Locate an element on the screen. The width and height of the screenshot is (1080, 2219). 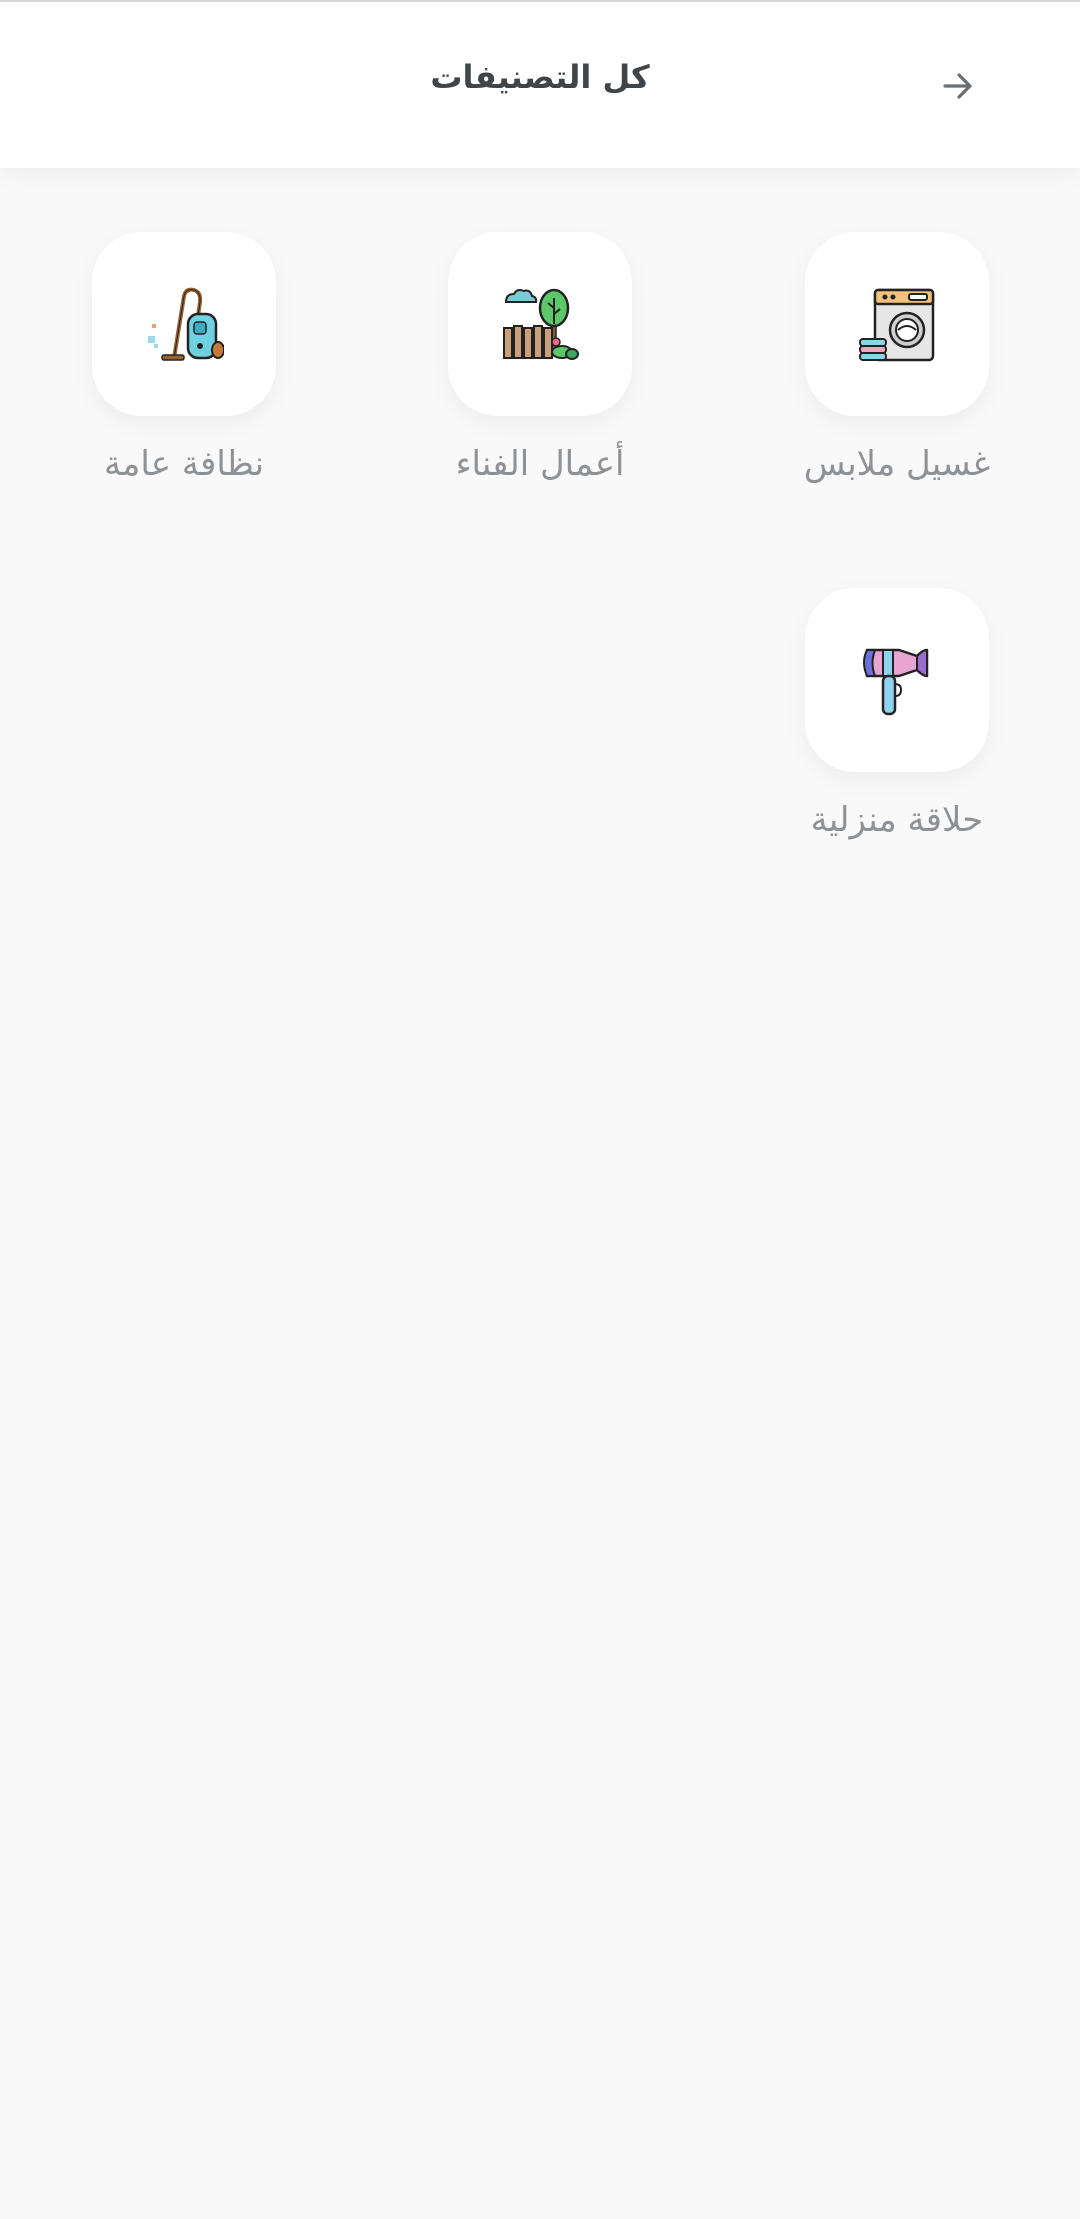
category-general-cleaning: نظافة عامة is located at coordinates (184, 358).